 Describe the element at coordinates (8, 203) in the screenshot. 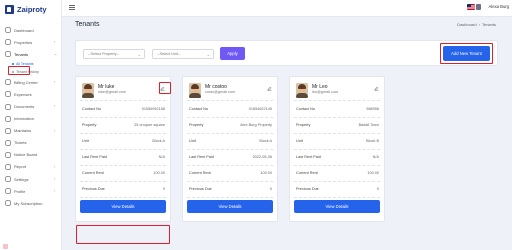

I see `card-icon` at that location.